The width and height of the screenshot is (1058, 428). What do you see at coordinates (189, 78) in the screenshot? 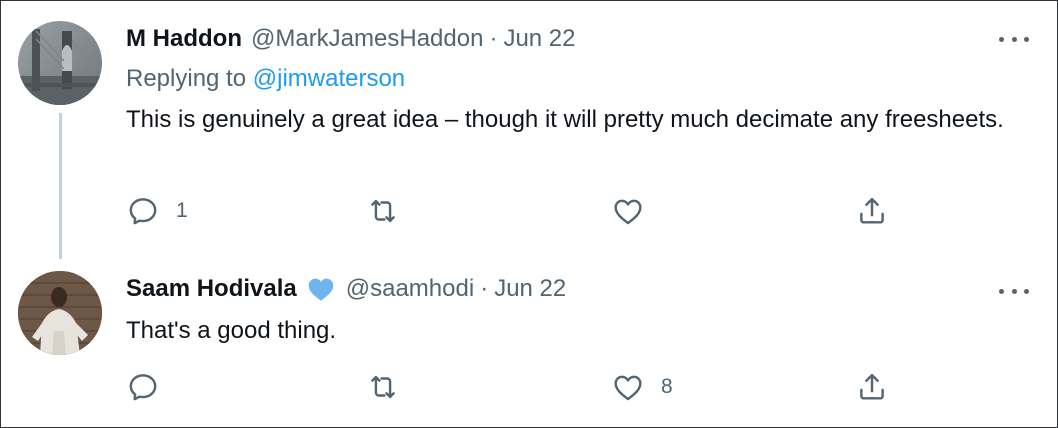
I see `replying-to-label: Replying to` at bounding box center [189, 78].